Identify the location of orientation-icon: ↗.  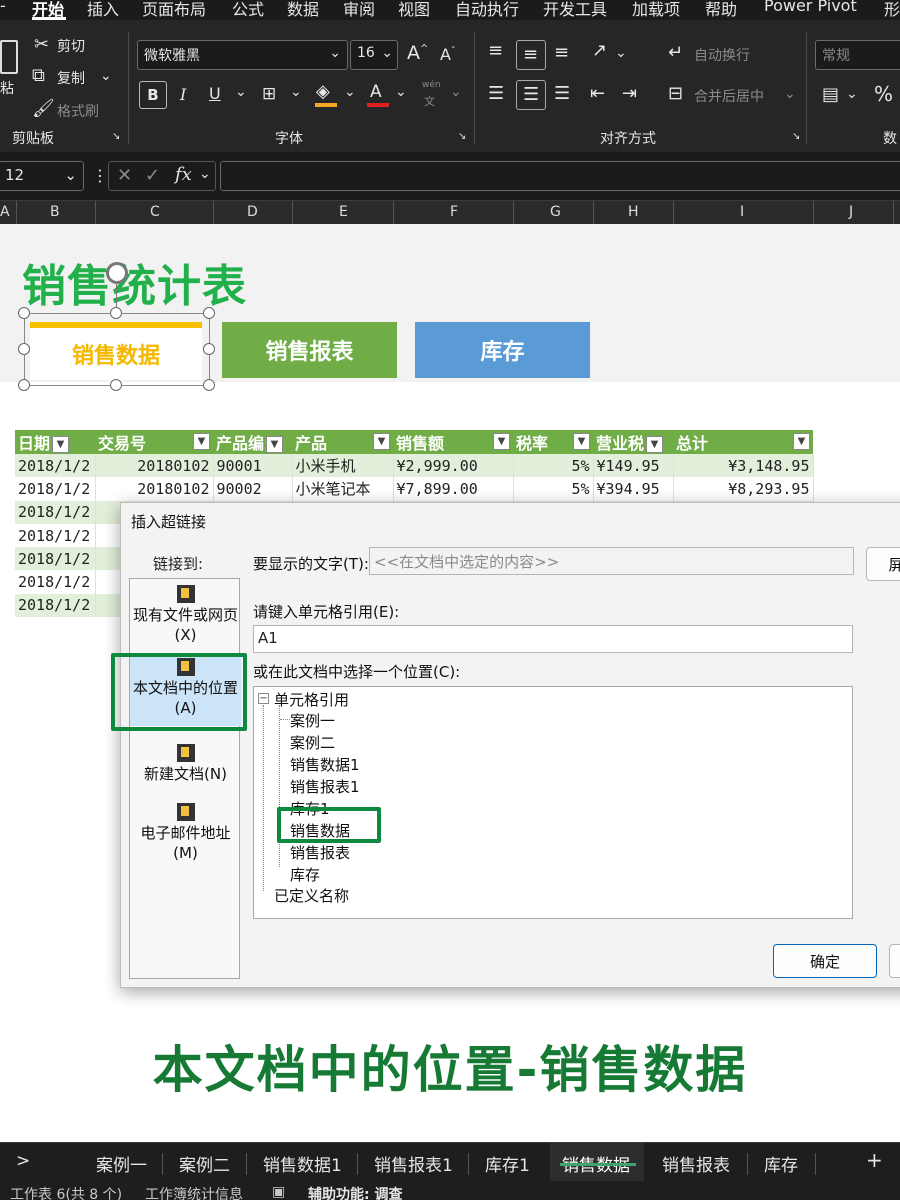
(599, 51).